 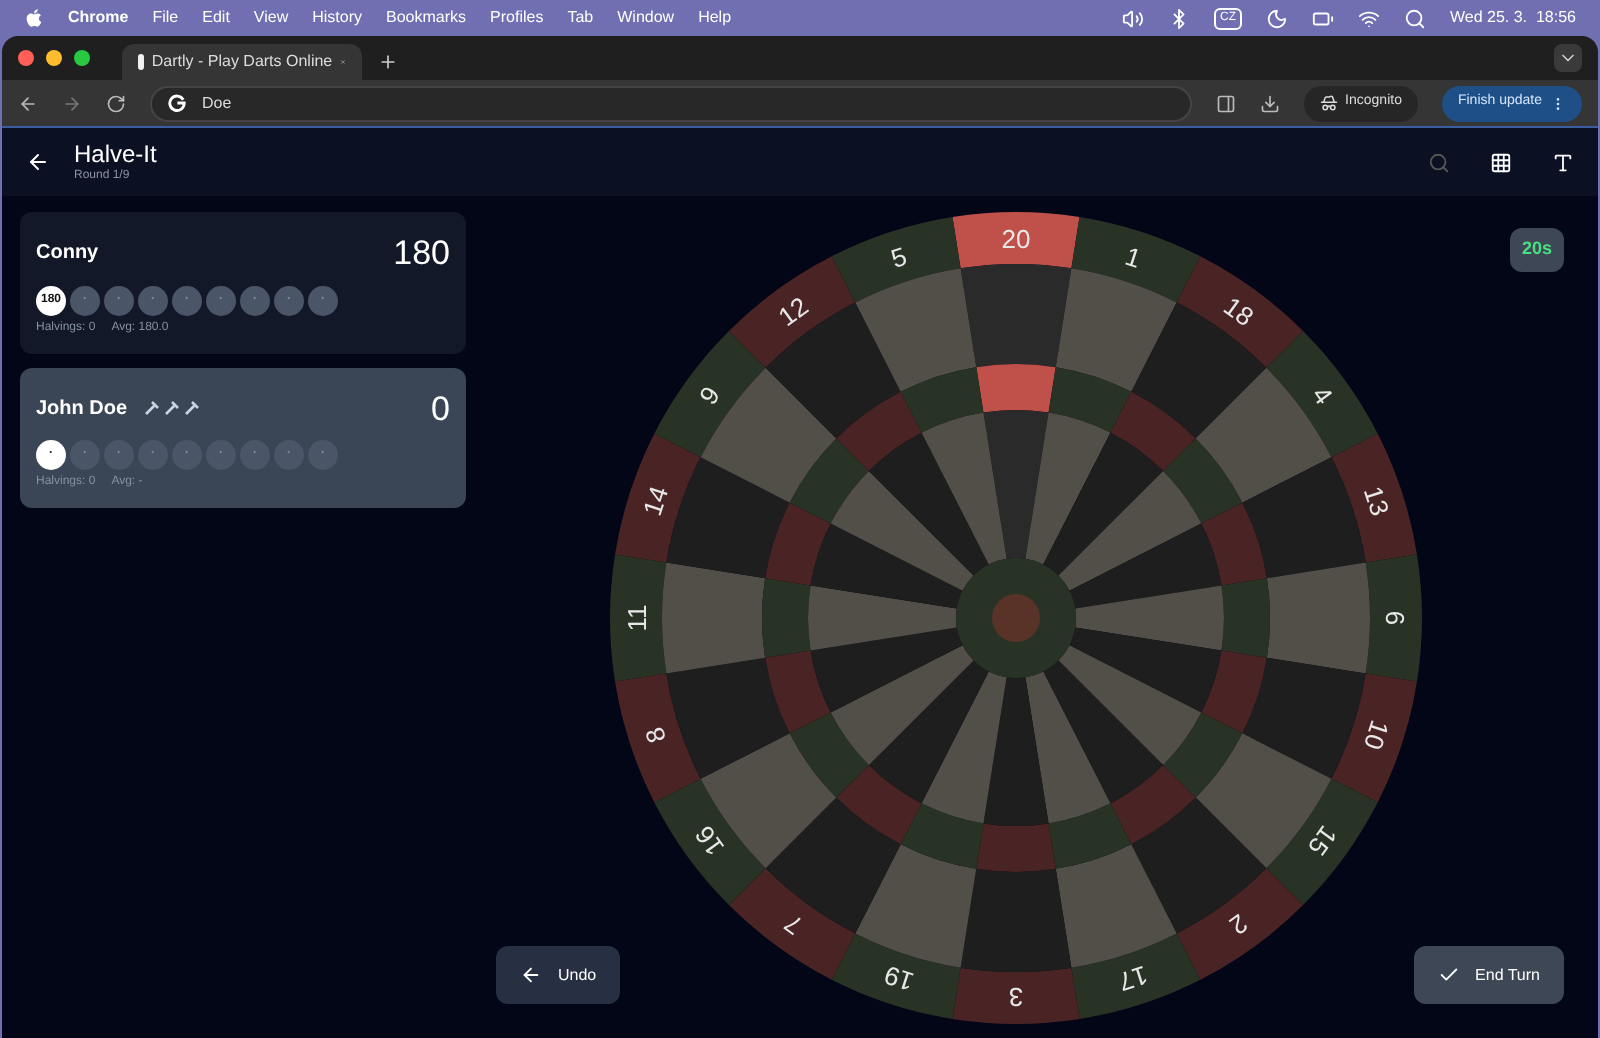 I want to click on menu-clock: Wed 25. 3. 18:56, so click(x=1512, y=18).